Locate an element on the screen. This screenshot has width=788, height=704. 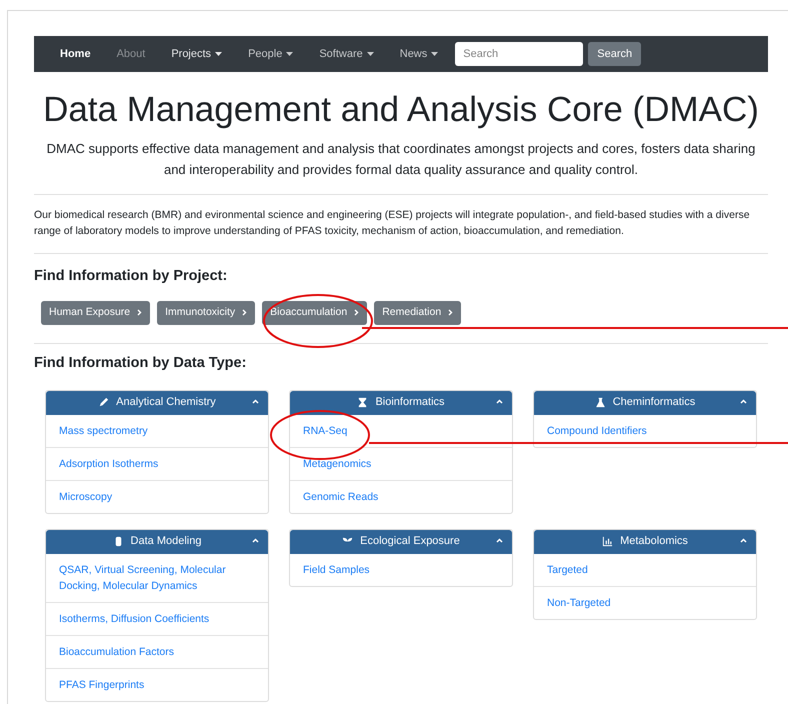
card-link: PFAS Fingerprints is located at coordinates (157, 684).